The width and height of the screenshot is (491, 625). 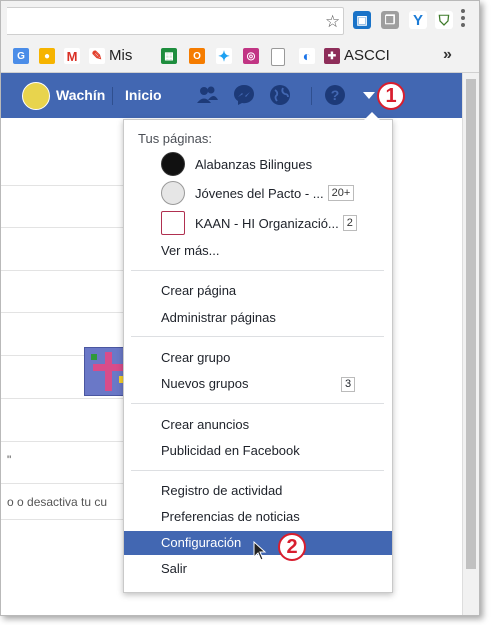 I want to click on page-item-alabanzas: Alabanzas Bilingues, so click(x=236, y=164).